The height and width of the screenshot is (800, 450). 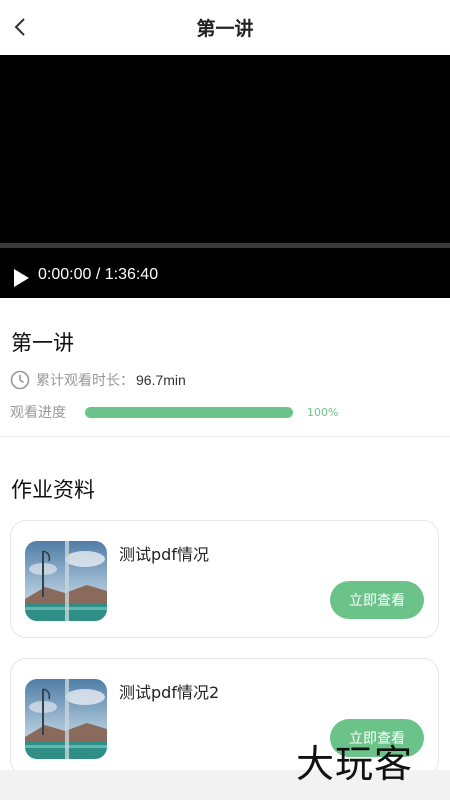 I want to click on back-button, so click(x=20, y=27).